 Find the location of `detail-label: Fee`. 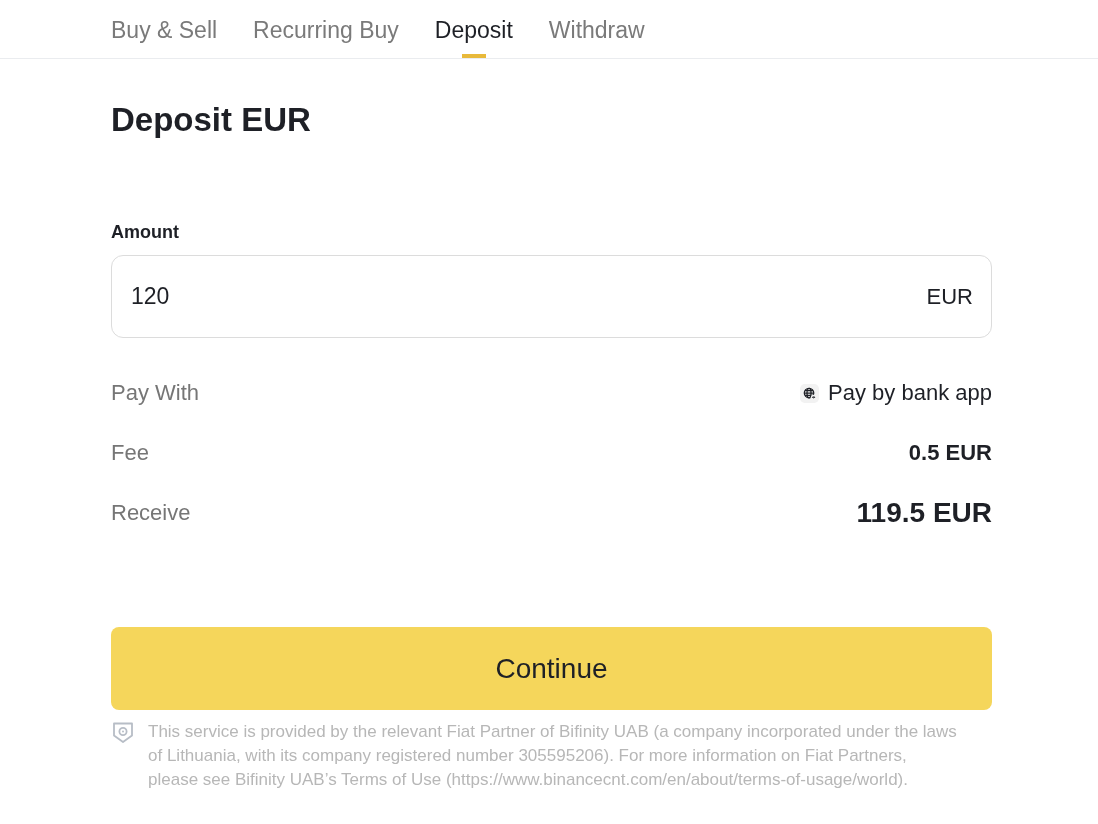

detail-label: Fee is located at coordinates (130, 453).